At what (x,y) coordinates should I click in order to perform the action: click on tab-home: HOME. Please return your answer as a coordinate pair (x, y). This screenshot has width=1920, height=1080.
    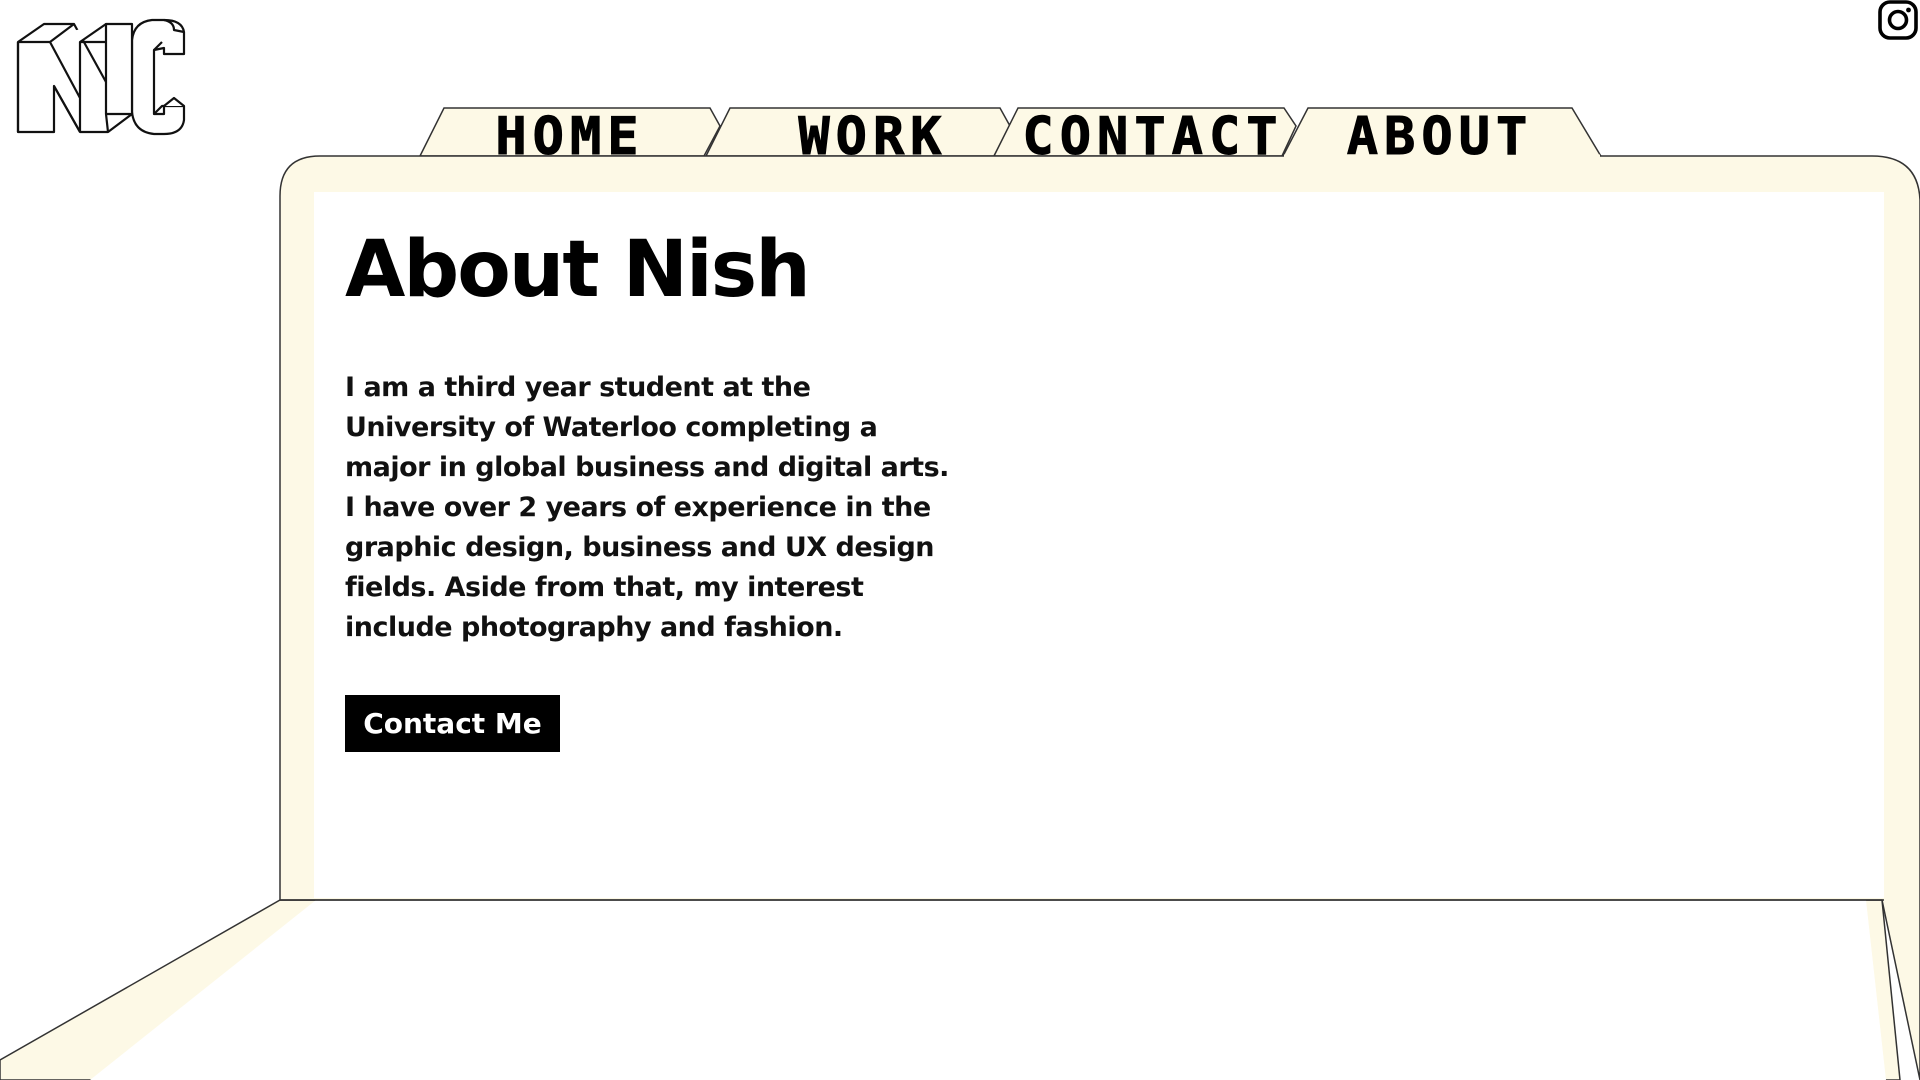
    Looking at the image, I should click on (570, 137).